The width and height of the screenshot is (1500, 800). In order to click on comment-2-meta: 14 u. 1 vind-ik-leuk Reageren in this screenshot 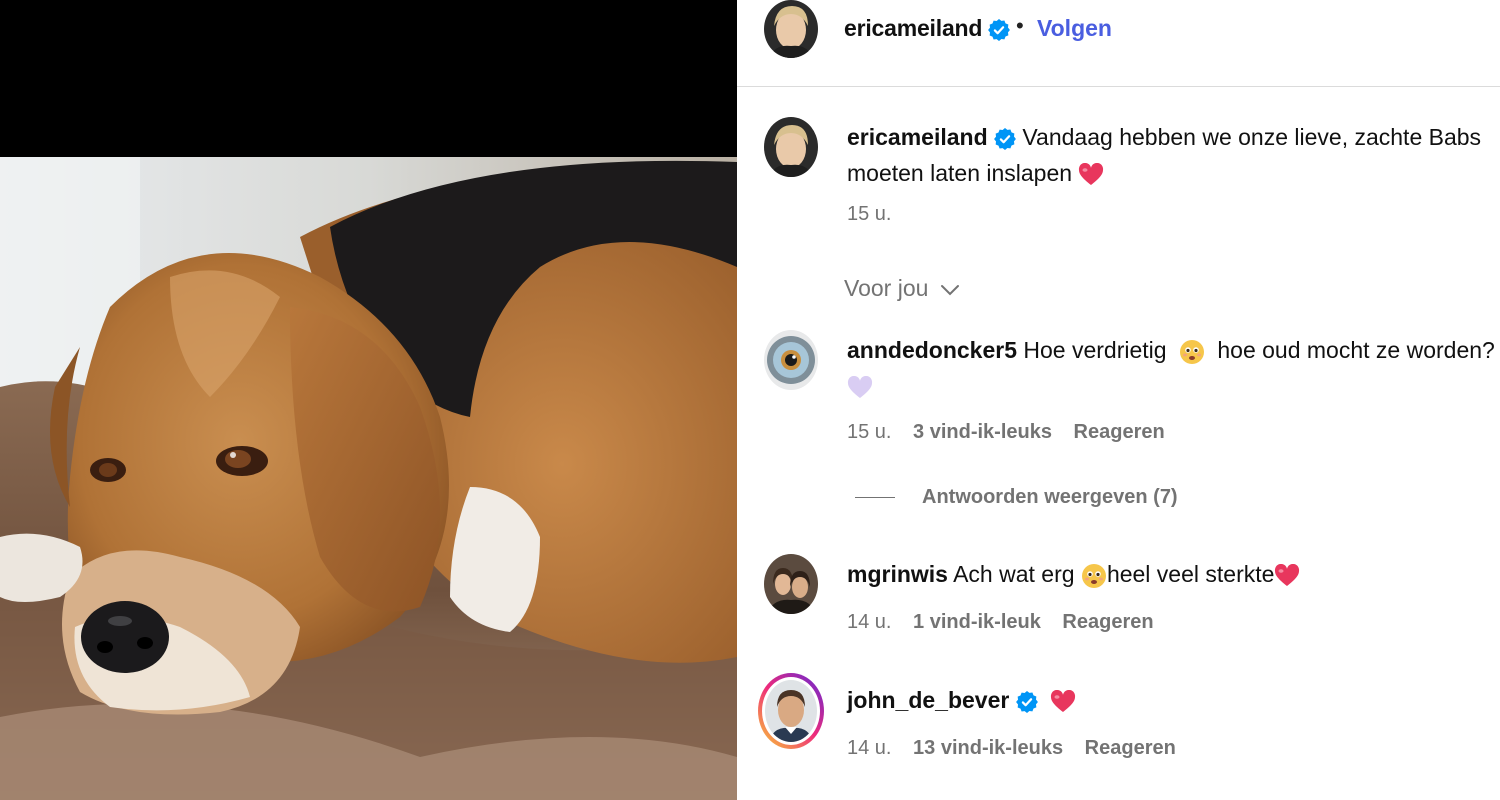, I will do `click(1000, 622)`.